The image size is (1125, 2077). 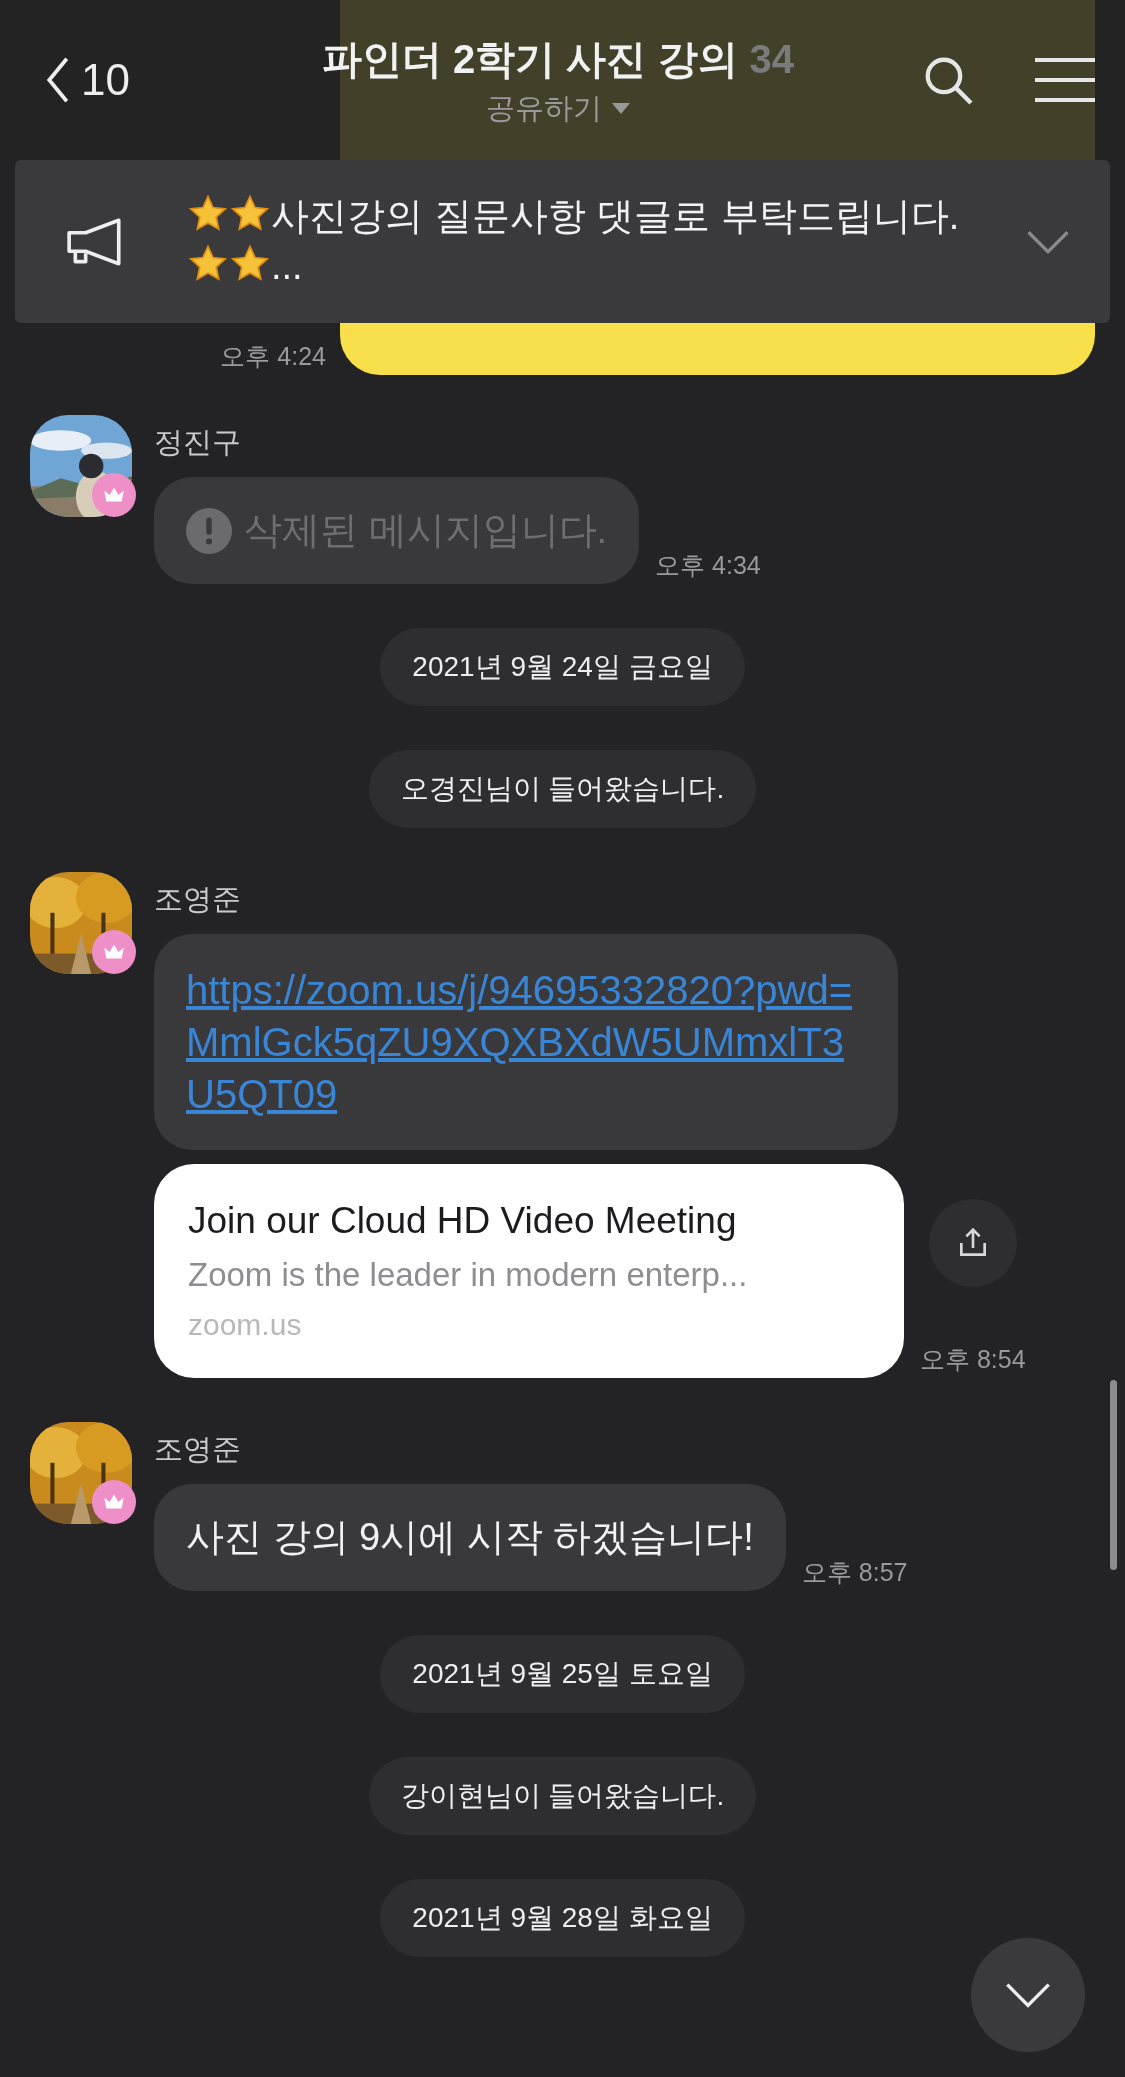 I want to click on system-message: 오경진님이 들어왔습니다., so click(x=562, y=789).